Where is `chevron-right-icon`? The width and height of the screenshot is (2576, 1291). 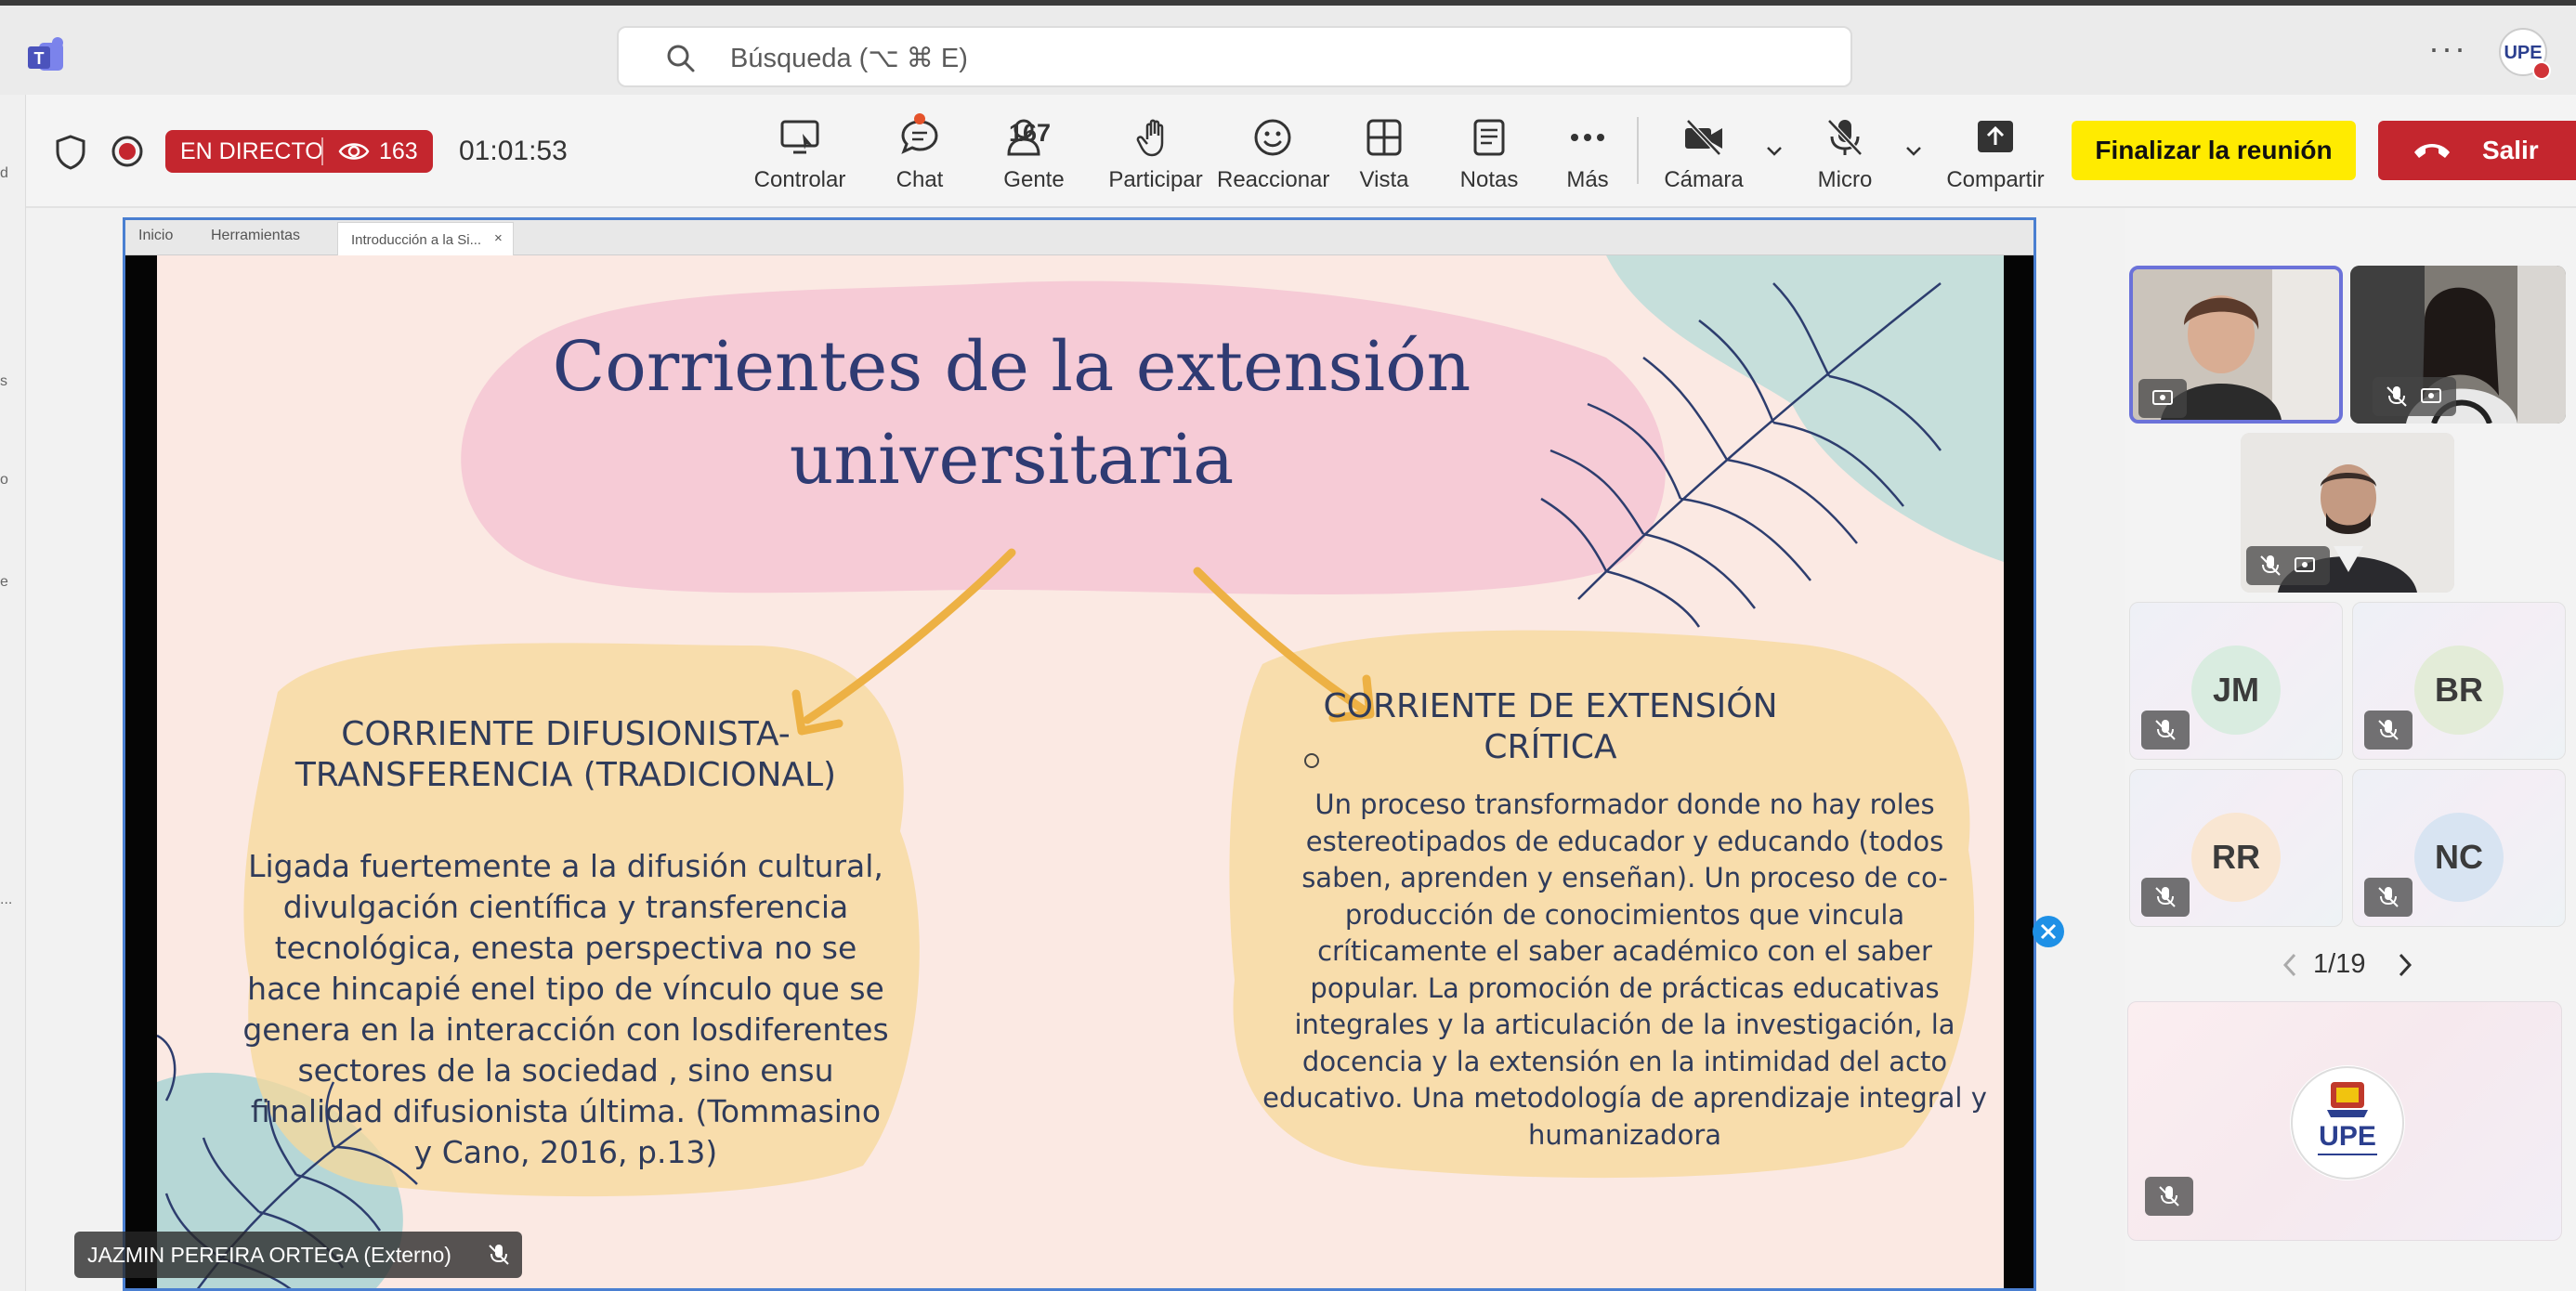
chevron-right-icon is located at coordinates (2405, 965).